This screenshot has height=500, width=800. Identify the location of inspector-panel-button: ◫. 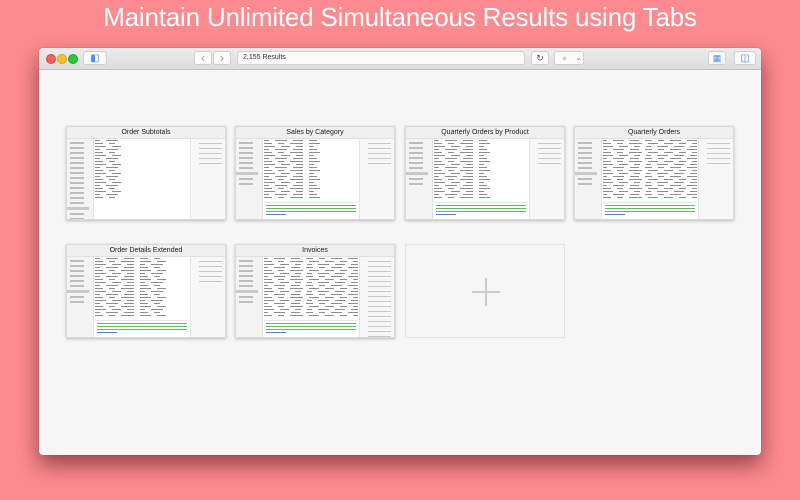
(745, 58).